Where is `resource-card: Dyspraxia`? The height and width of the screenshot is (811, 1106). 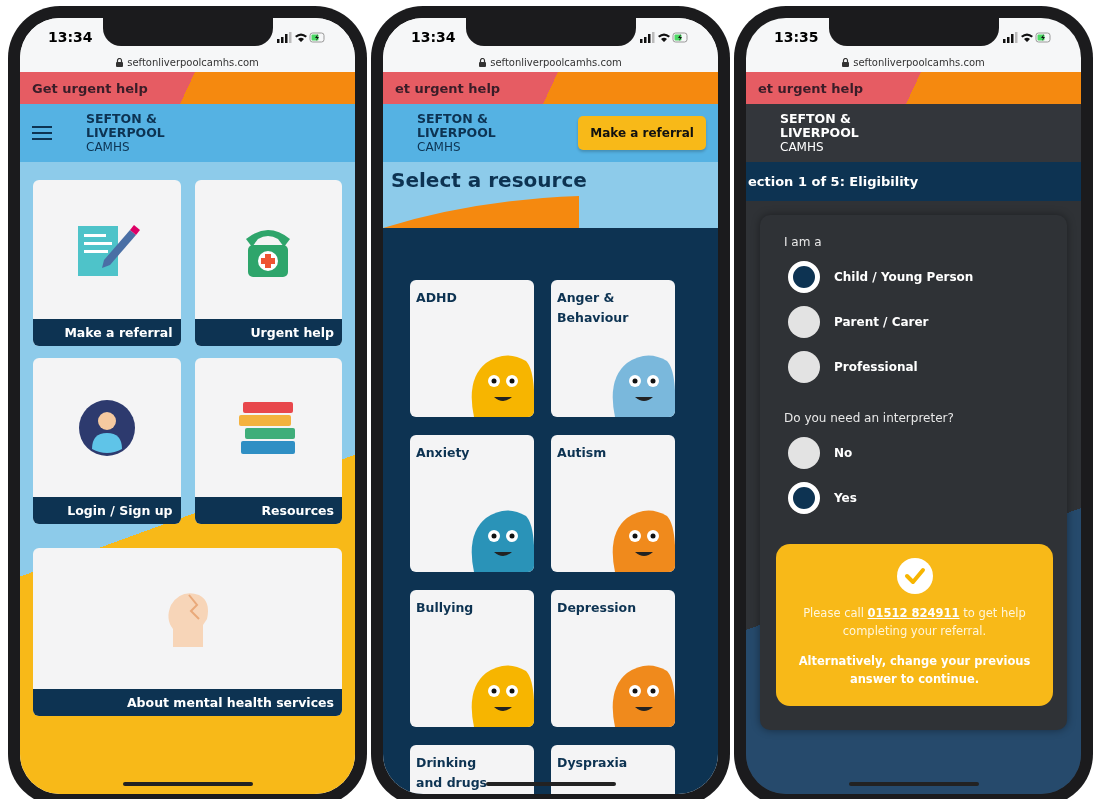
resource-card: Dyspraxia is located at coordinates (613, 769).